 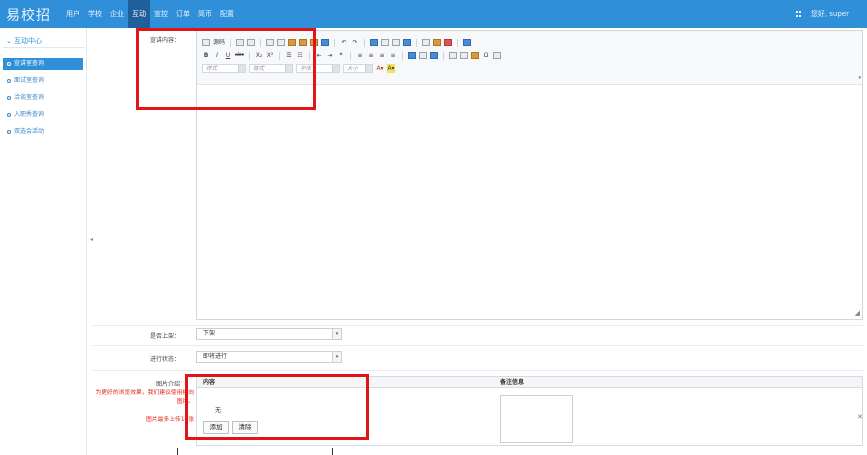 What do you see at coordinates (277, 407) in the screenshot?
I see `highlight-box-image` at bounding box center [277, 407].